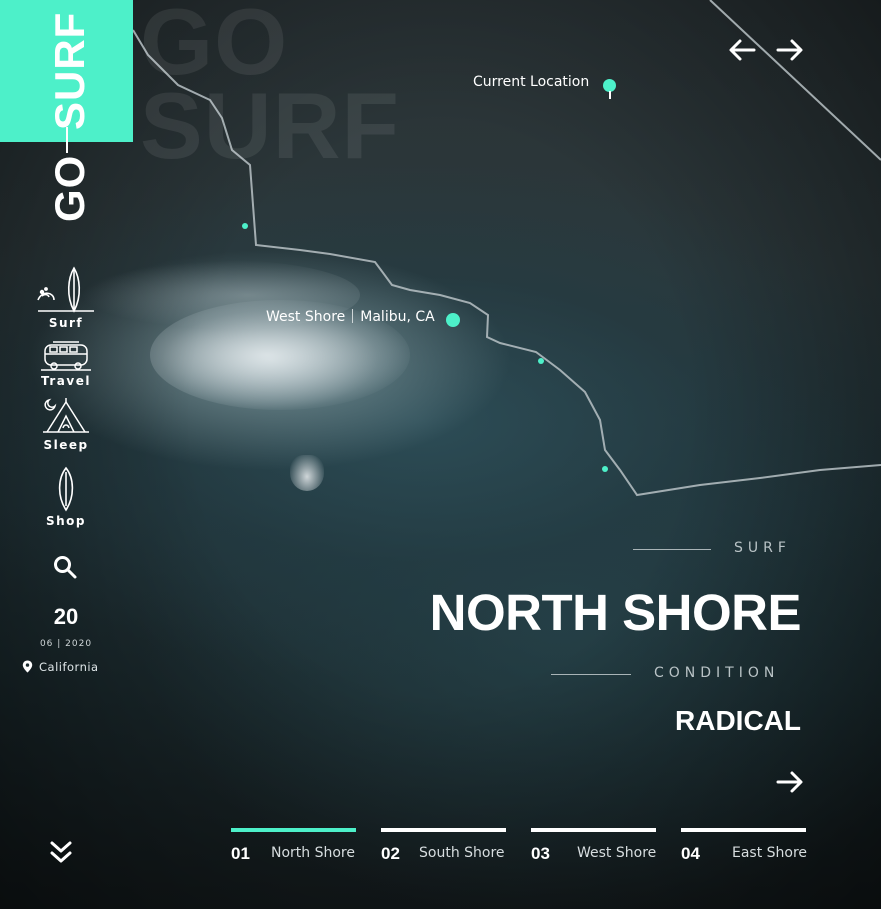  Describe the element at coordinates (610, 95) in the screenshot. I see `pin-stem` at that location.